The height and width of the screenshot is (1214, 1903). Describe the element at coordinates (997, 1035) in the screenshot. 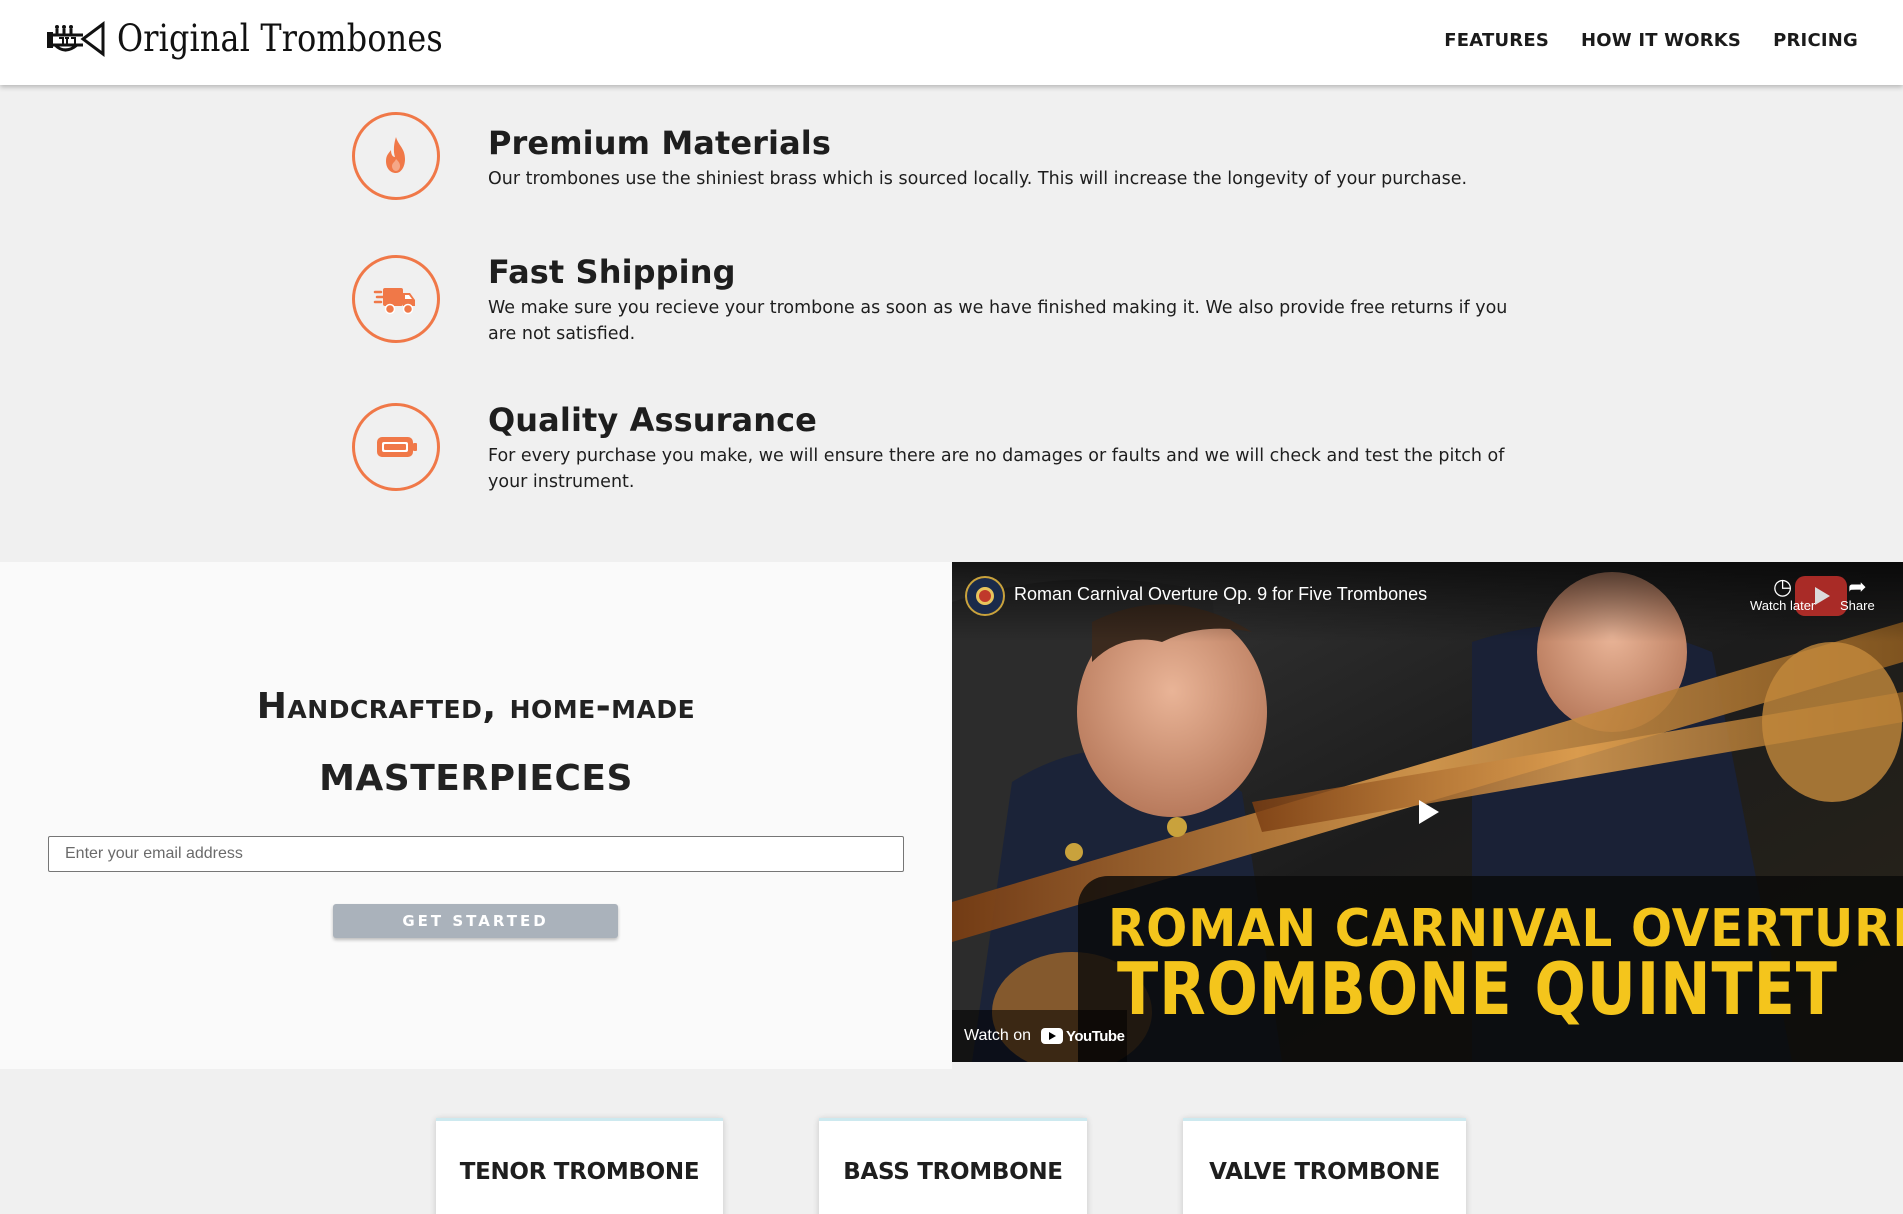

I see `watch-on-label: Watch on` at that location.